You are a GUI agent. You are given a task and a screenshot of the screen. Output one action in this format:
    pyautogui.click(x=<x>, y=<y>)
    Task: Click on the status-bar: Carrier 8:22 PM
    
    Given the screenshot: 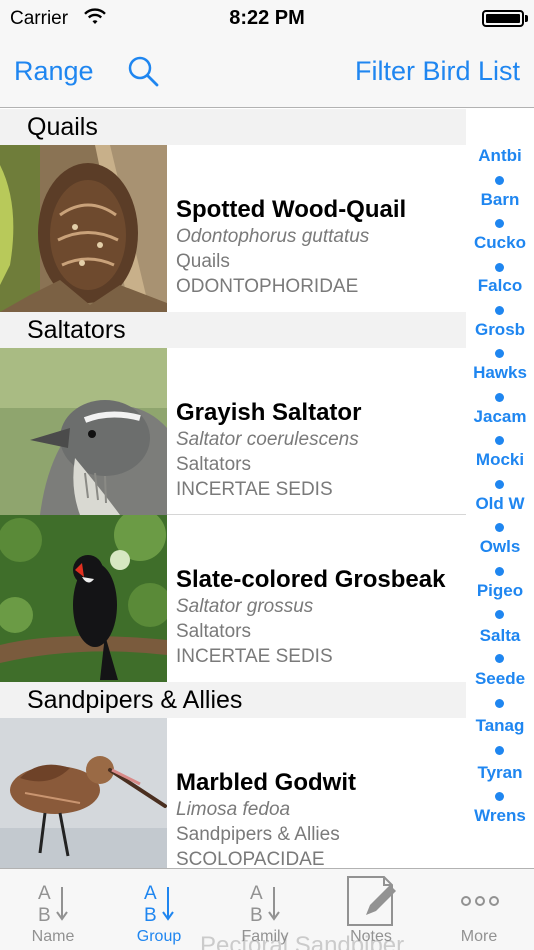 What is the action you would take?
    pyautogui.click(x=267, y=20)
    